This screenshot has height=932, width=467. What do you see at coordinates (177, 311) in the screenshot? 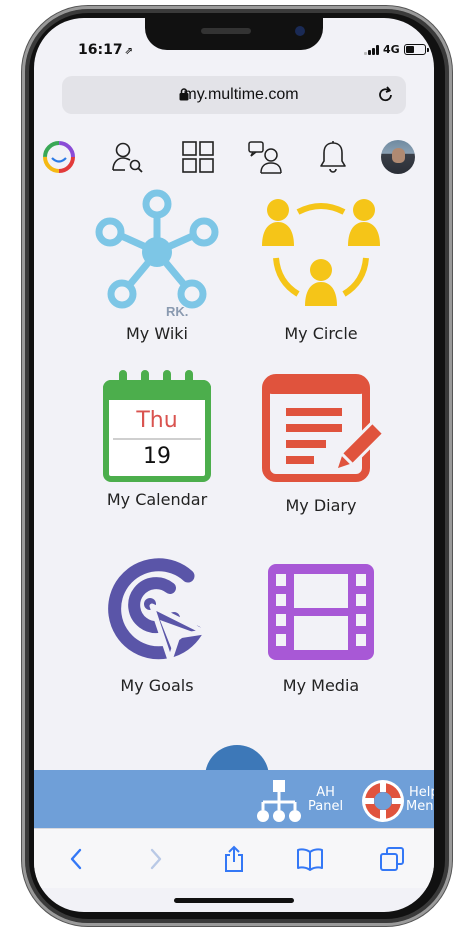
I see `wiki-watermark: RK.` at bounding box center [177, 311].